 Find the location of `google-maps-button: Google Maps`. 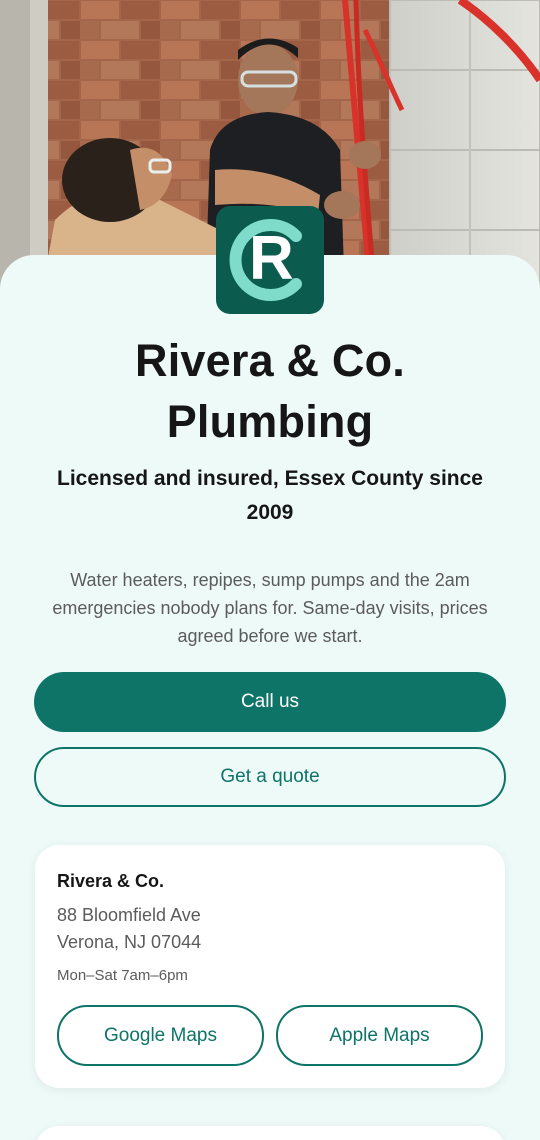

google-maps-button: Google Maps is located at coordinates (160, 1035).